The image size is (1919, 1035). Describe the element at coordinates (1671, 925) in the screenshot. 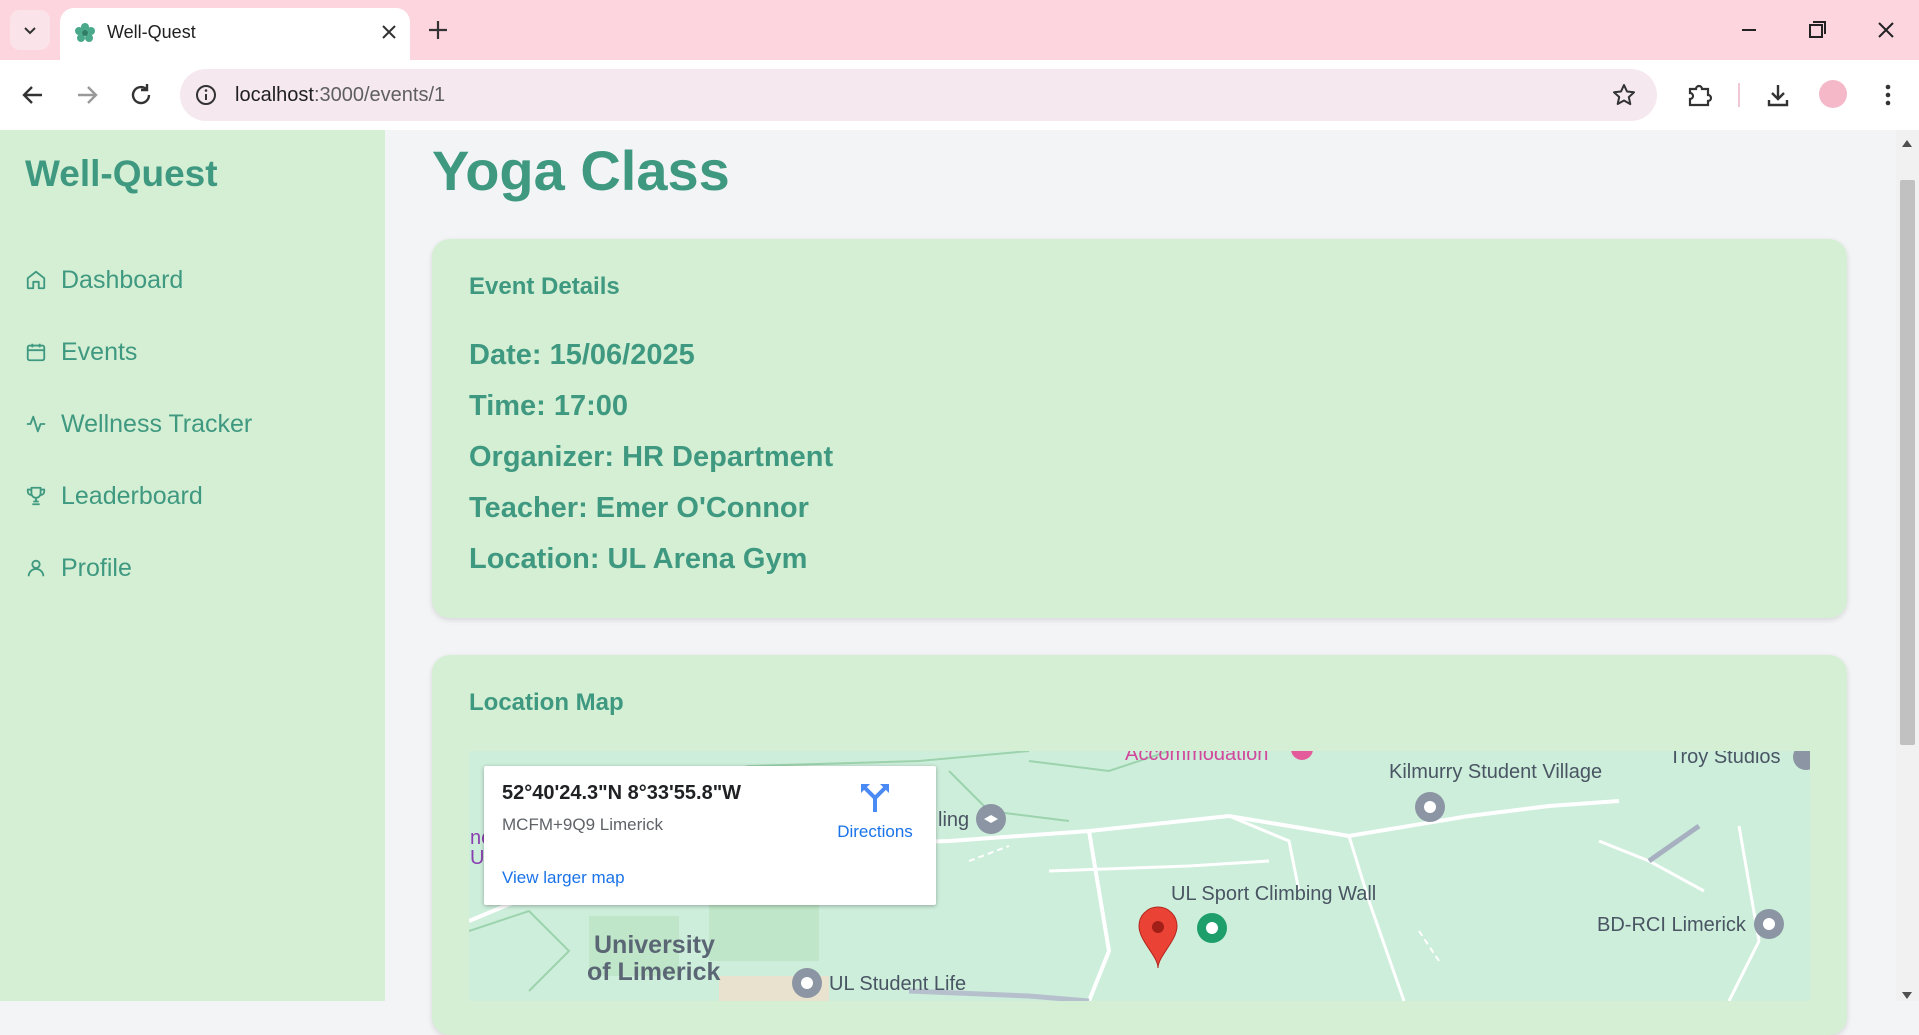

I see `map-label-bd-rci: BD-RCI Limerick` at that location.